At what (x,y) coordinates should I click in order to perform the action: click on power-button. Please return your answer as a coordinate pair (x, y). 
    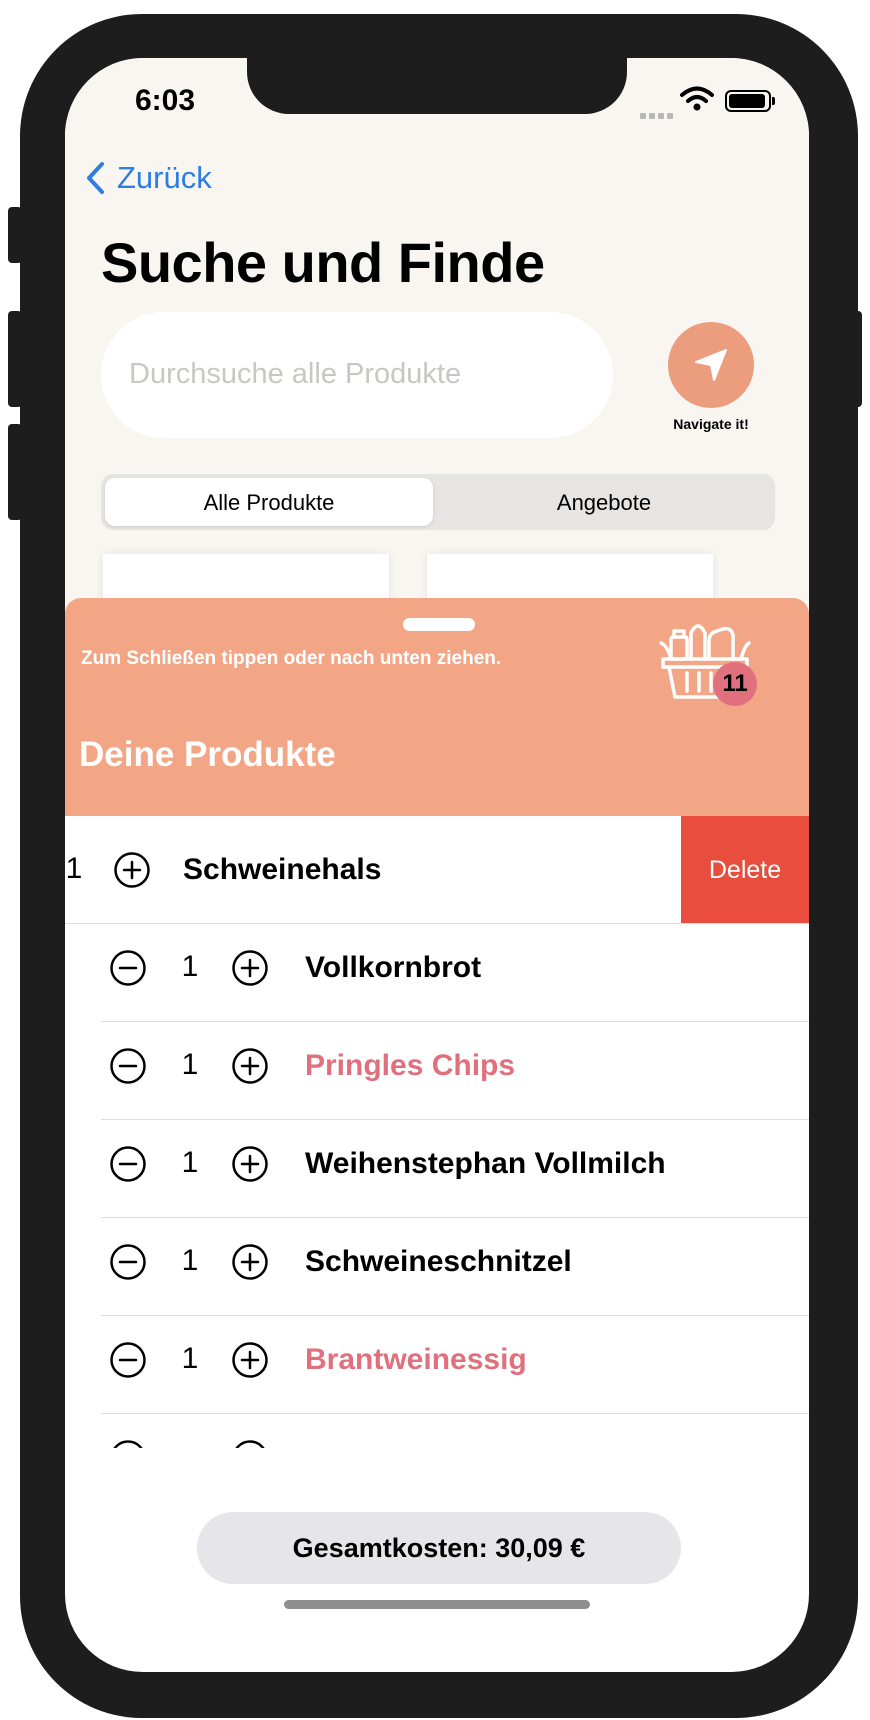
    Looking at the image, I should click on (855, 359).